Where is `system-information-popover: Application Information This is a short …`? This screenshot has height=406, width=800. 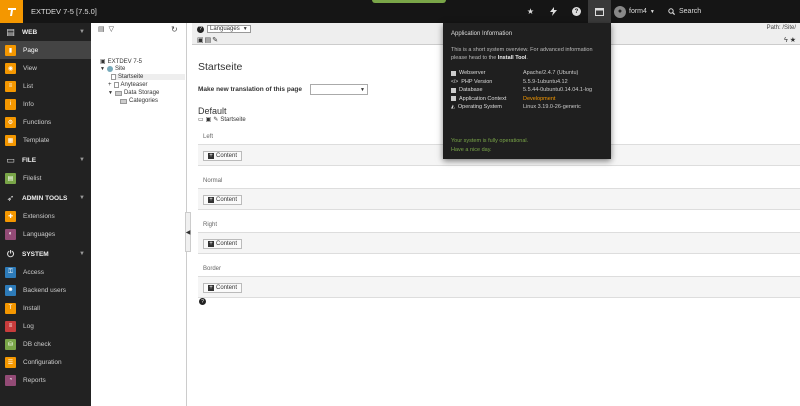
system-information-popover: Application Information This is a short … is located at coordinates (527, 91).